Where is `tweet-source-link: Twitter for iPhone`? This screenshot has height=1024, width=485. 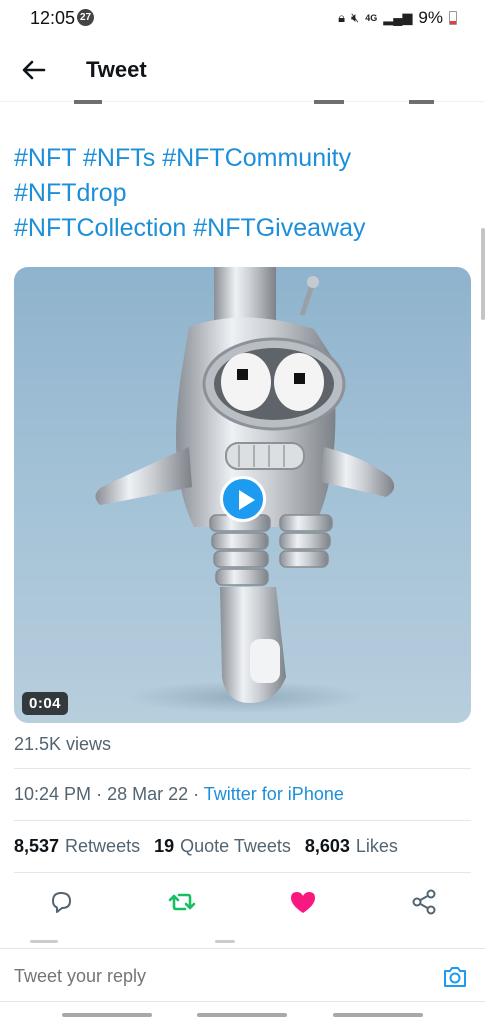
tweet-source-link: Twitter for iPhone is located at coordinates (274, 794).